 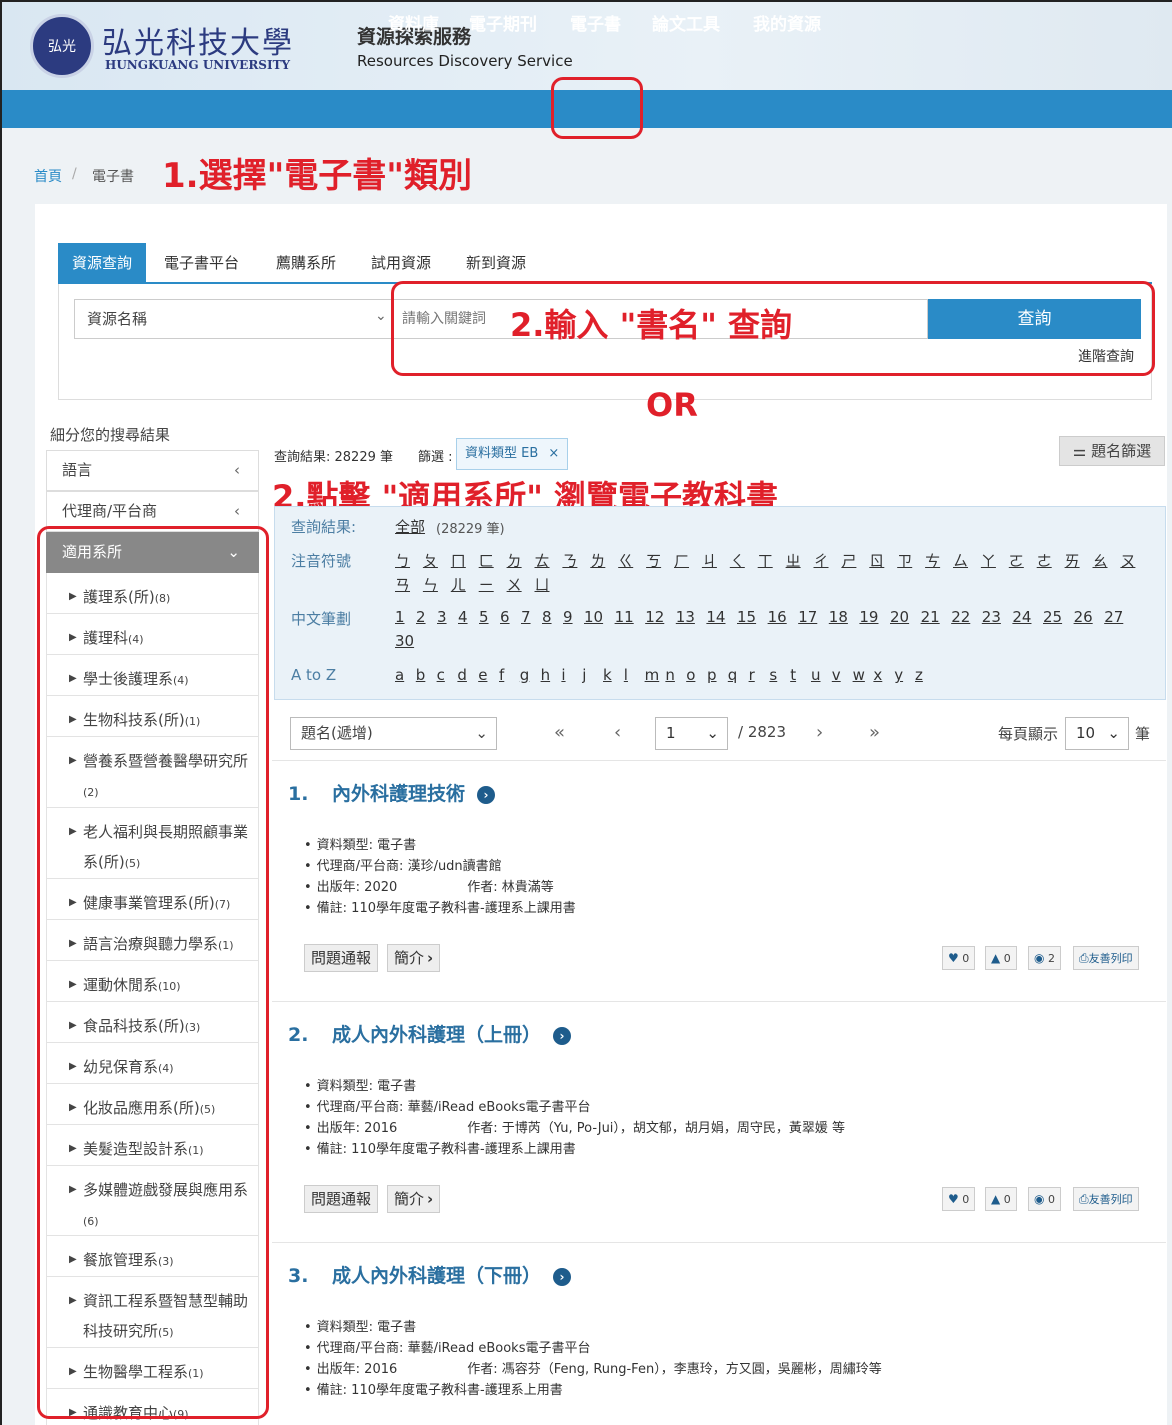 I want to click on az-link: q, so click(x=733, y=675).